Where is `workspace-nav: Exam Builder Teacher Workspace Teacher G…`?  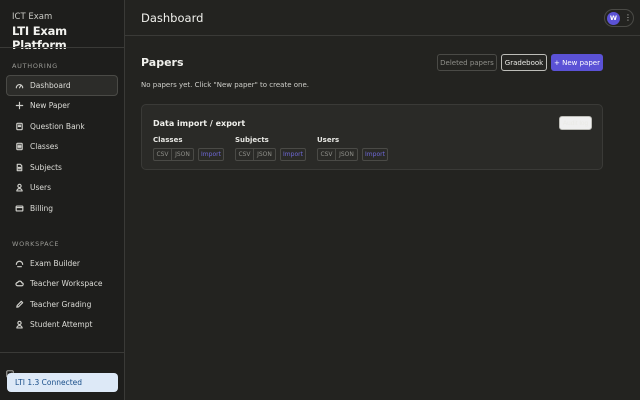 workspace-nav: Exam Builder Teacher Workspace Teacher G… is located at coordinates (62, 294).